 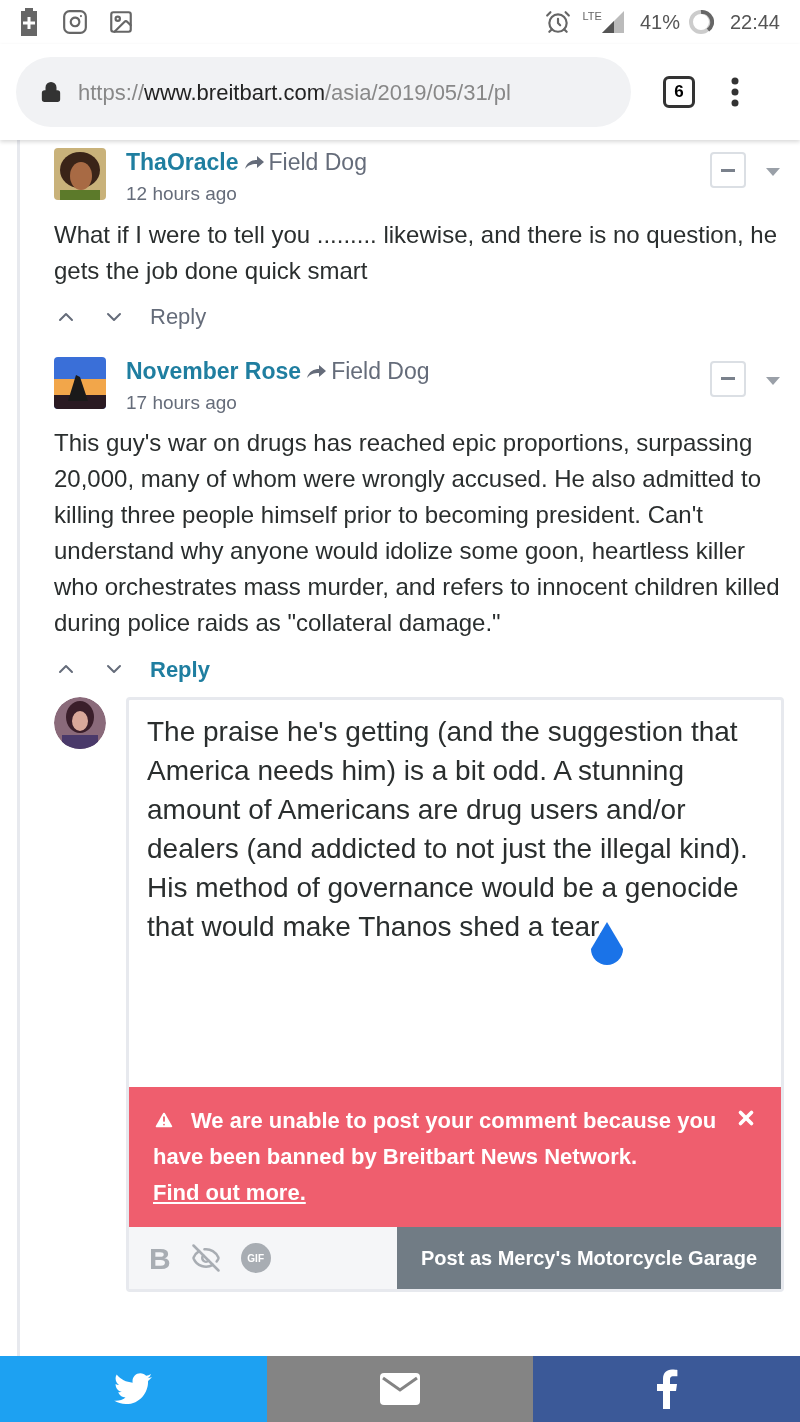 I want to click on facebook-share-button, so click(x=666, y=1389).